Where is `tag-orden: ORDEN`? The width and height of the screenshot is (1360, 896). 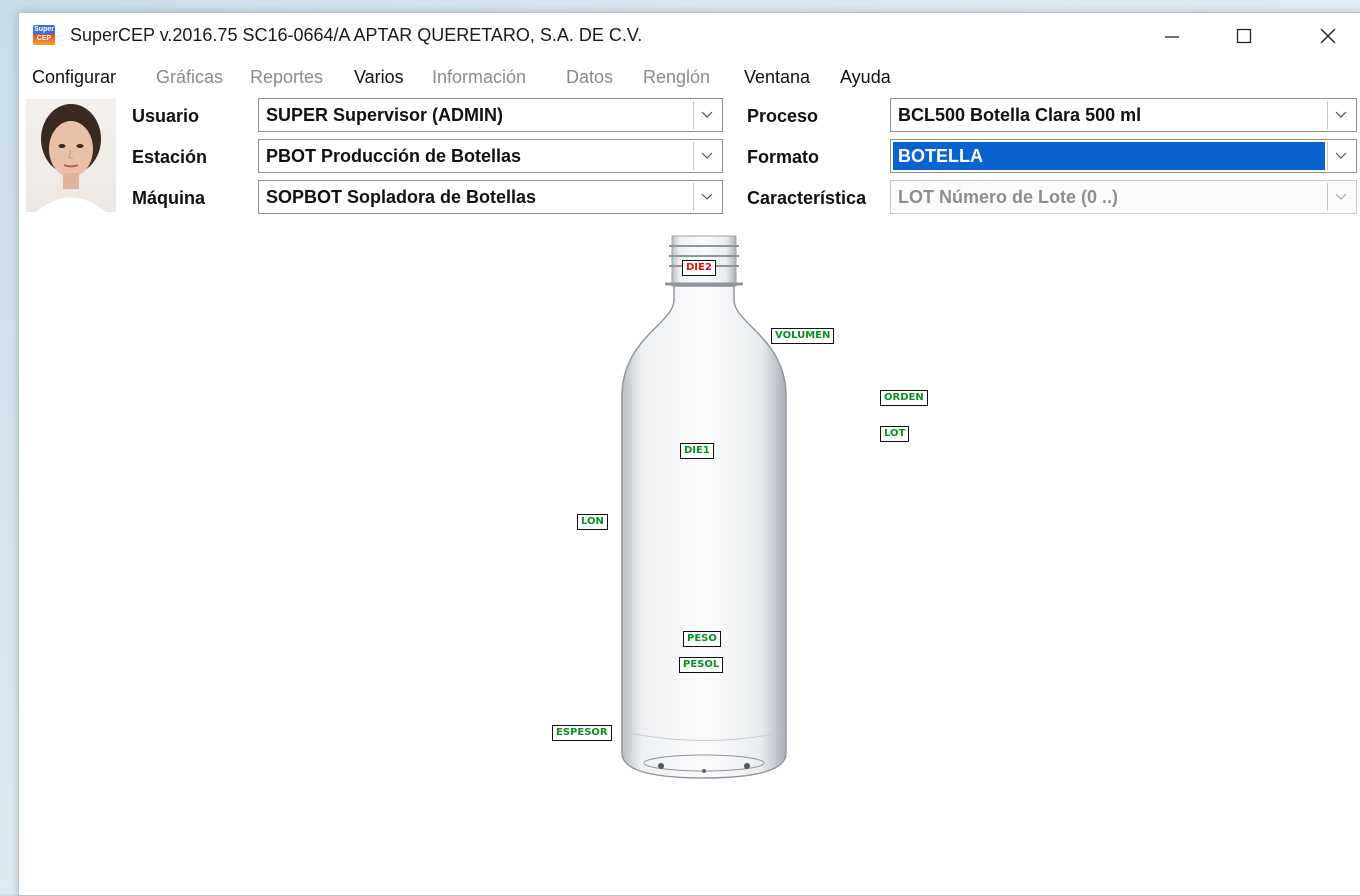
tag-orden: ORDEN is located at coordinates (904, 398).